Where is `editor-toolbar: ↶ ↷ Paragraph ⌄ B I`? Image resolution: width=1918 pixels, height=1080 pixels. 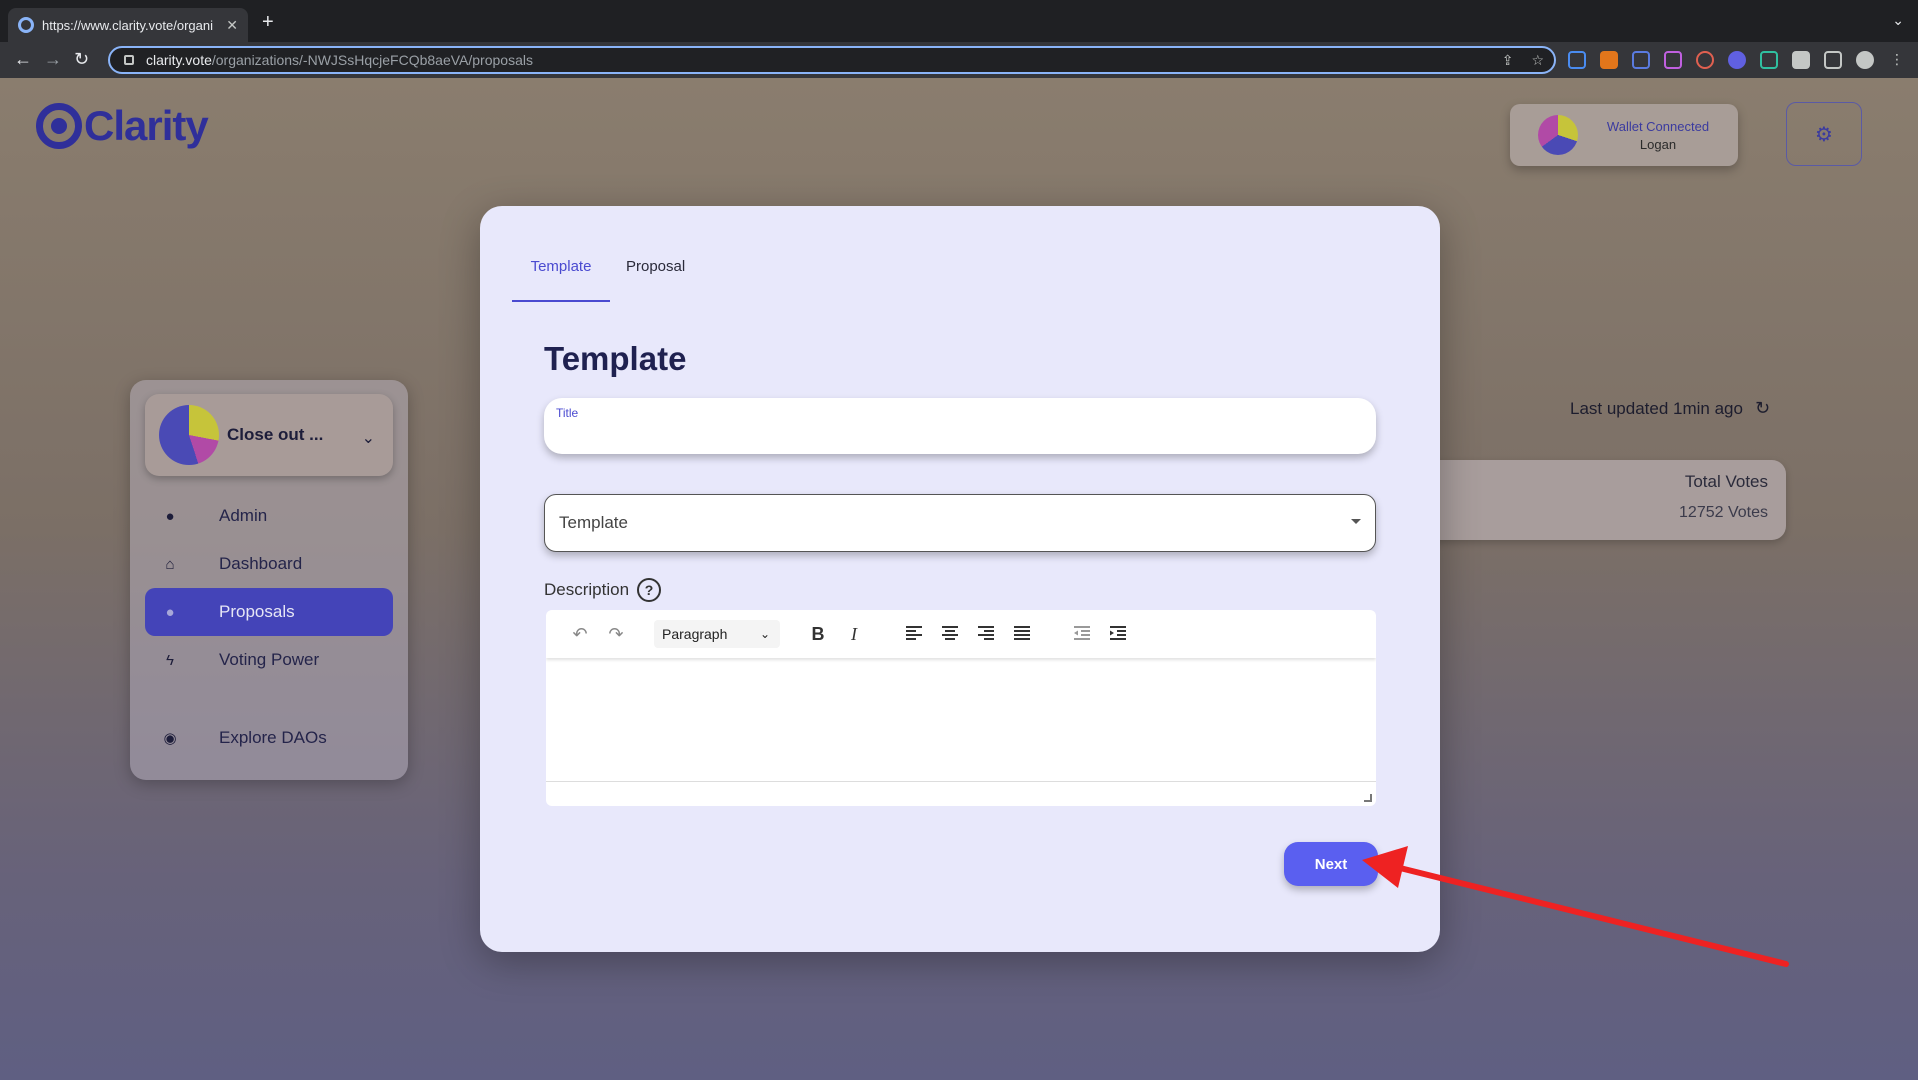 editor-toolbar: ↶ ↷ Paragraph ⌄ B I is located at coordinates (961, 634).